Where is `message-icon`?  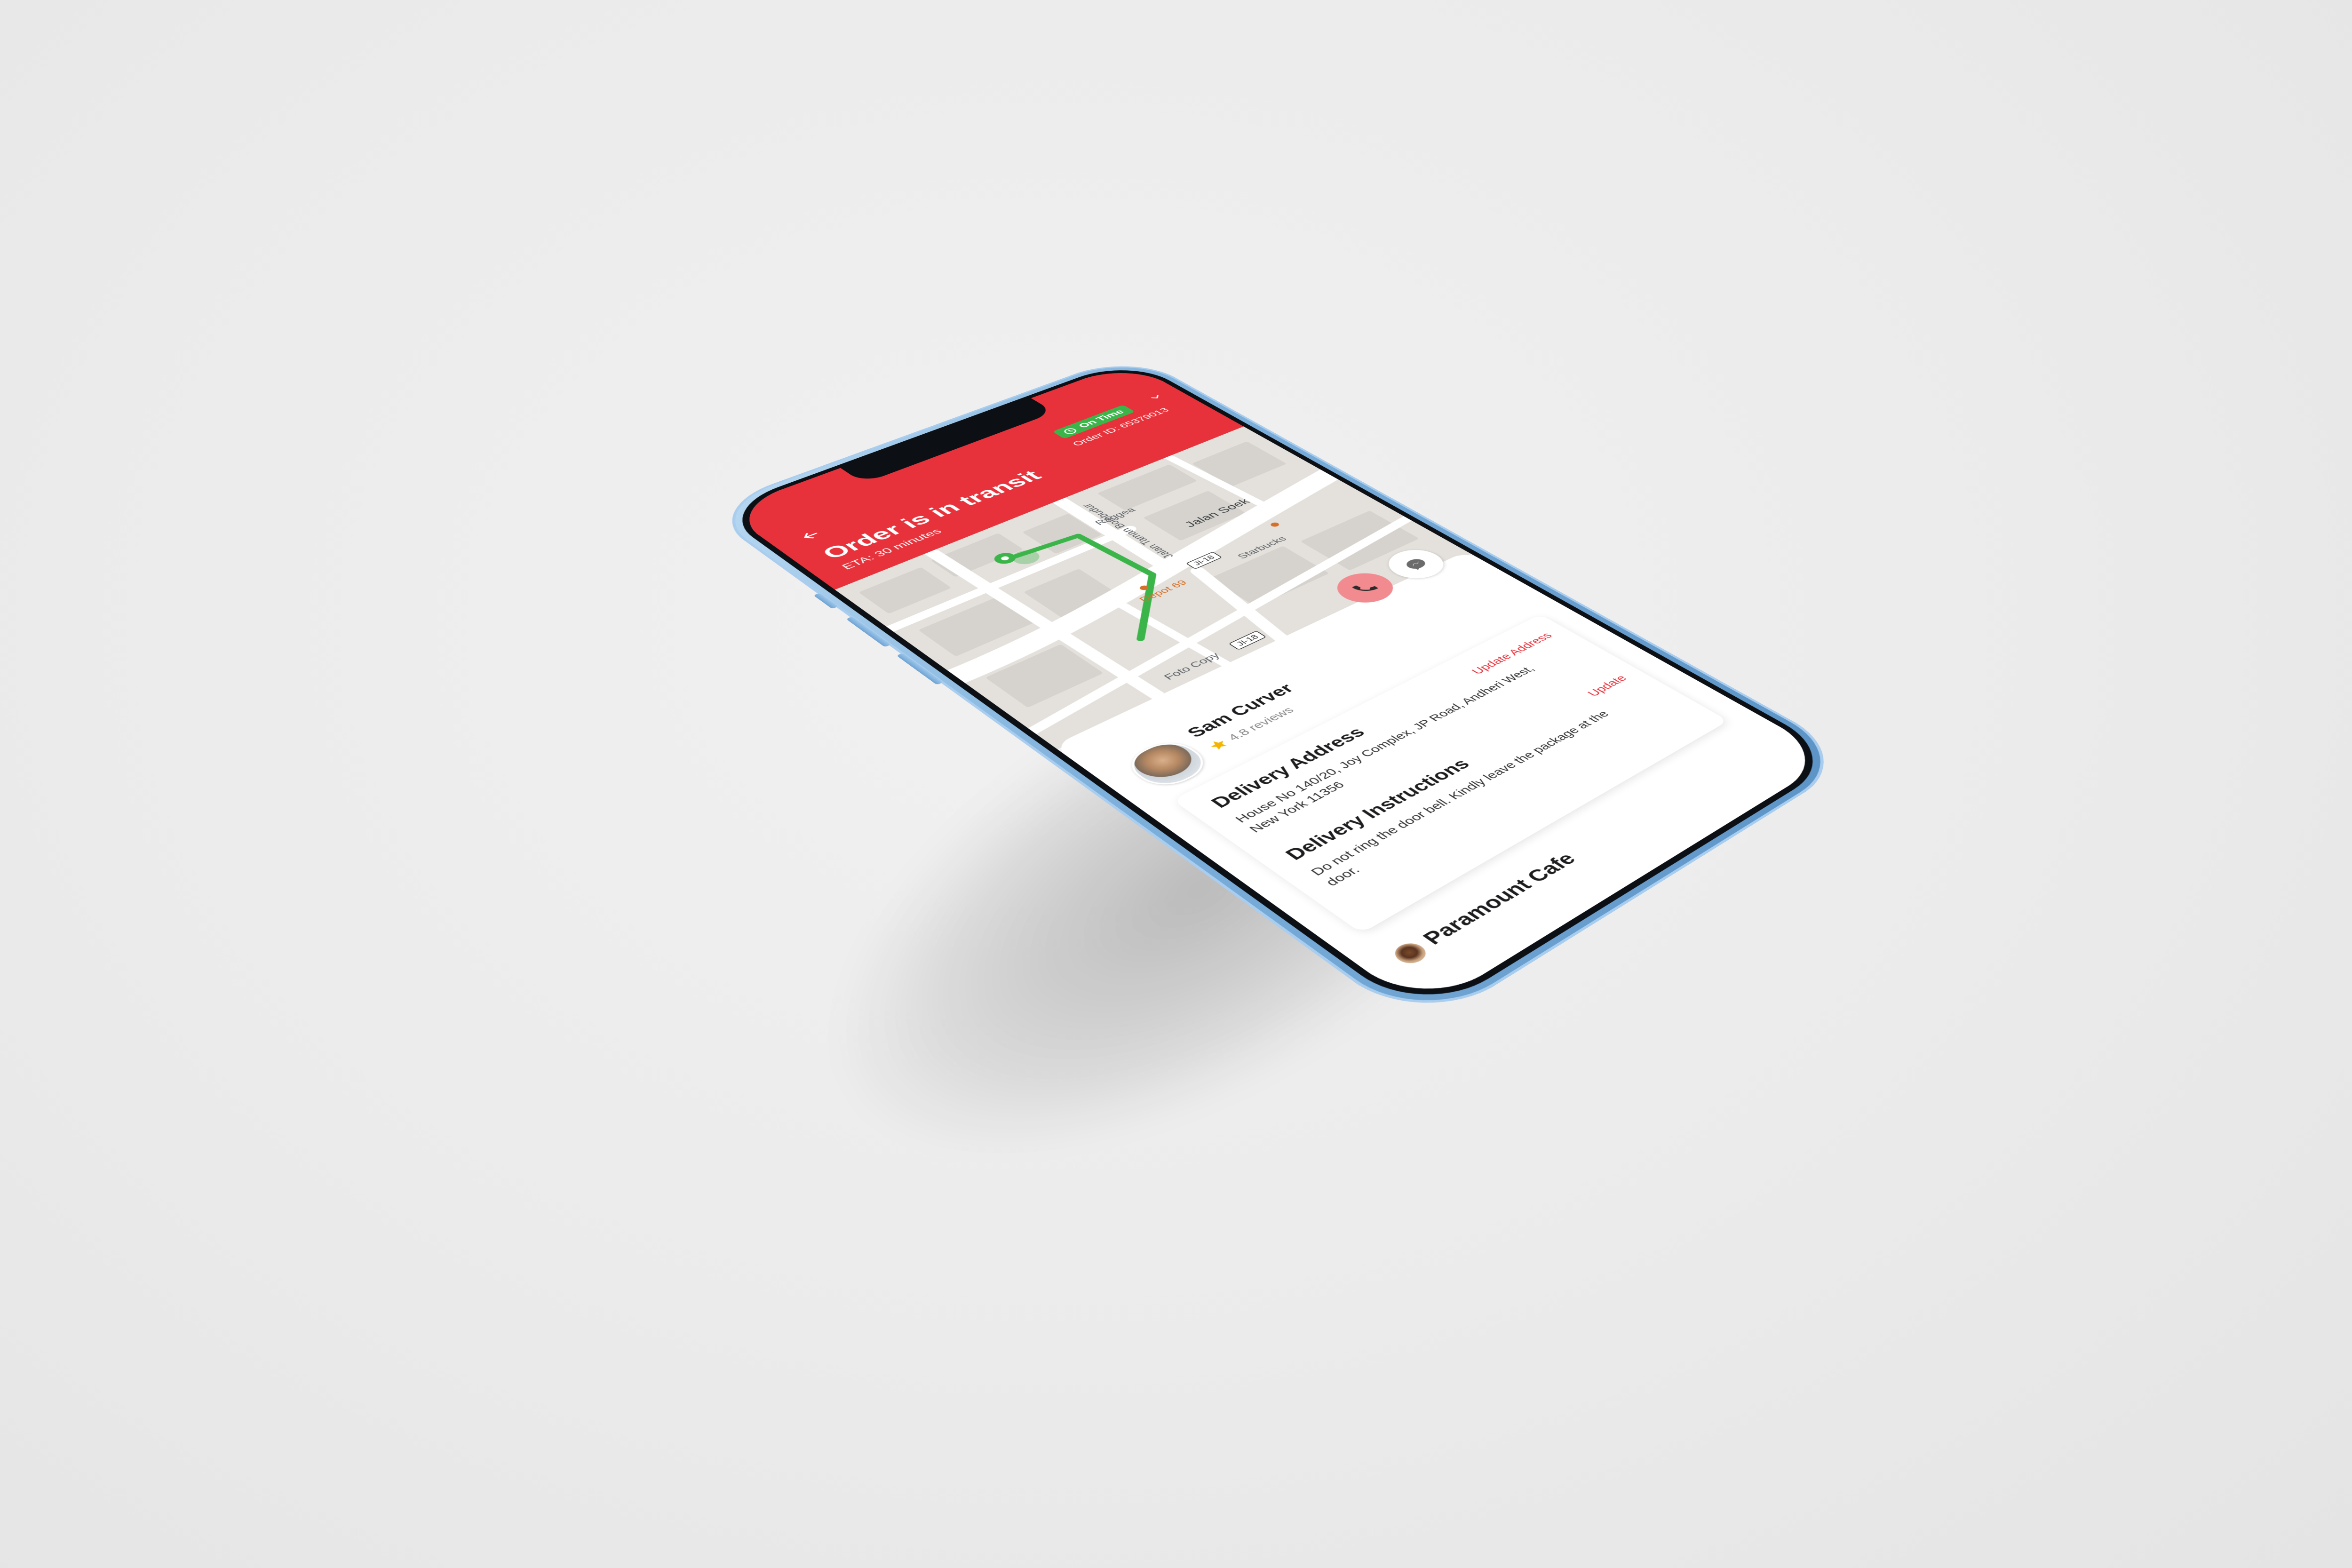
message-icon is located at coordinates (1416, 564).